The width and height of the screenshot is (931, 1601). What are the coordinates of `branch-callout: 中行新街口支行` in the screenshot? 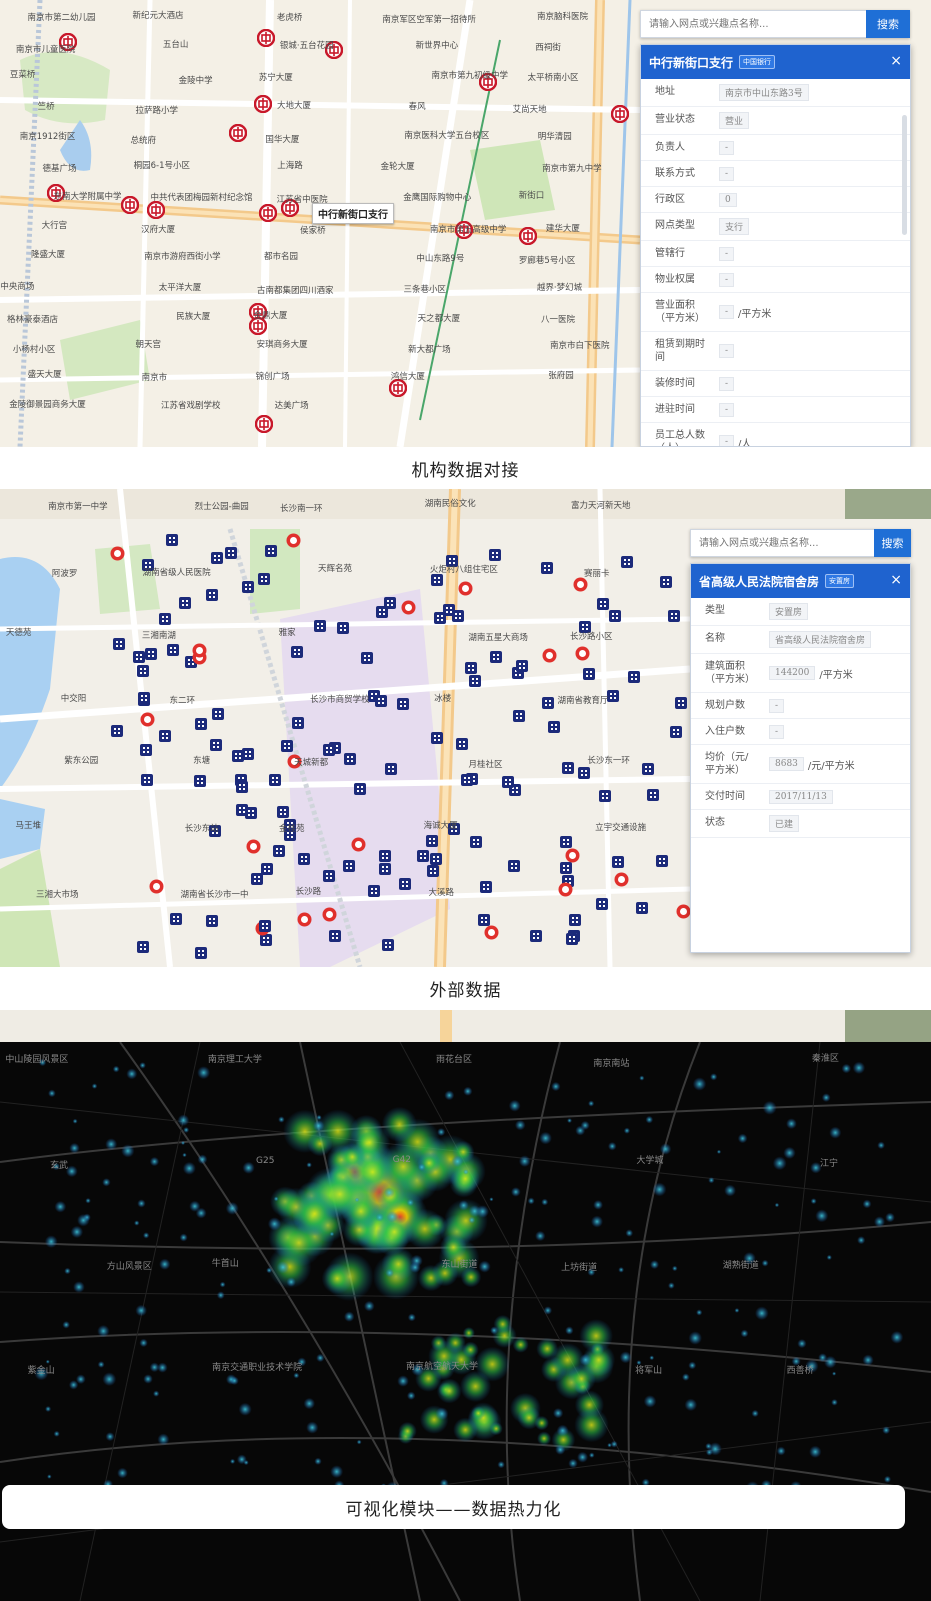 It's located at (353, 213).